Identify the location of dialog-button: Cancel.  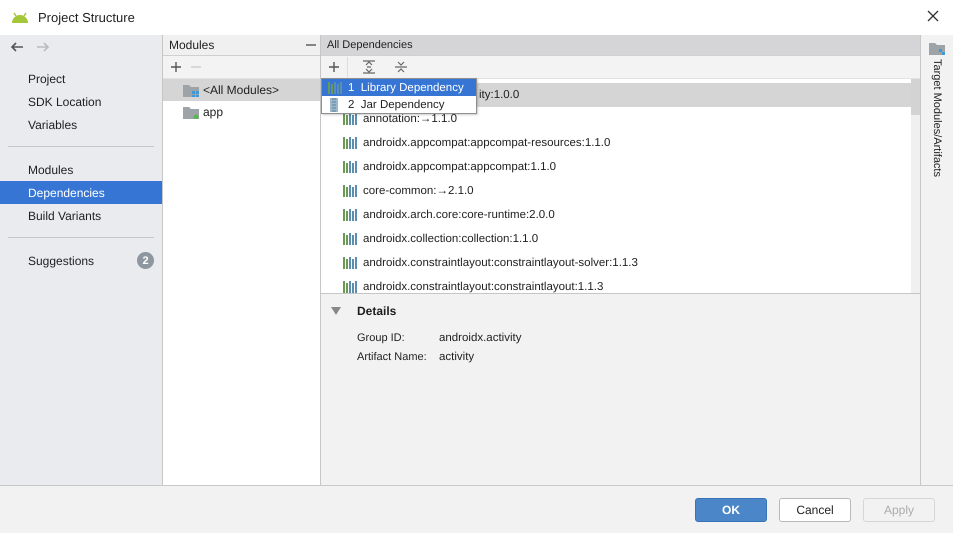
(815, 510).